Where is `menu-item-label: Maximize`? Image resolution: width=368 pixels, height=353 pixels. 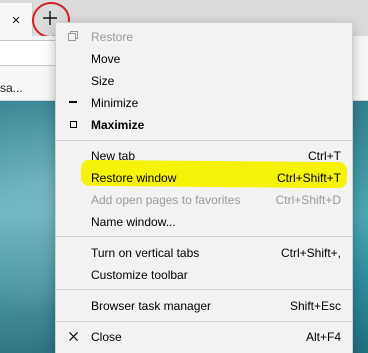
menu-item-label: Maximize is located at coordinates (118, 125).